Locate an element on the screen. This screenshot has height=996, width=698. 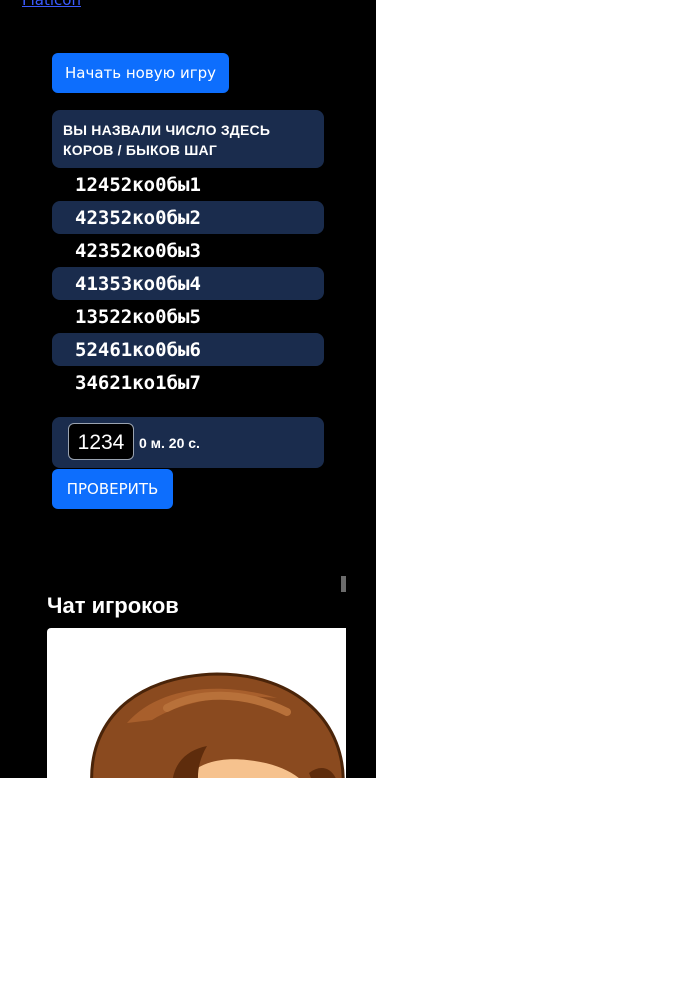
row-step: 1 is located at coordinates (195, 184).